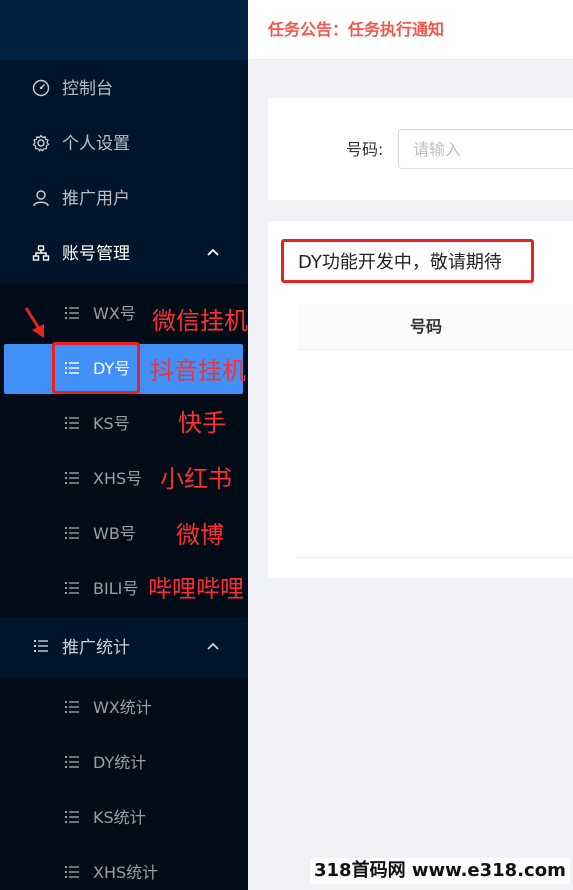 The image size is (573, 890). What do you see at coordinates (435, 557) in the screenshot?
I see `table-bottom-divider` at bounding box center [435, 557].